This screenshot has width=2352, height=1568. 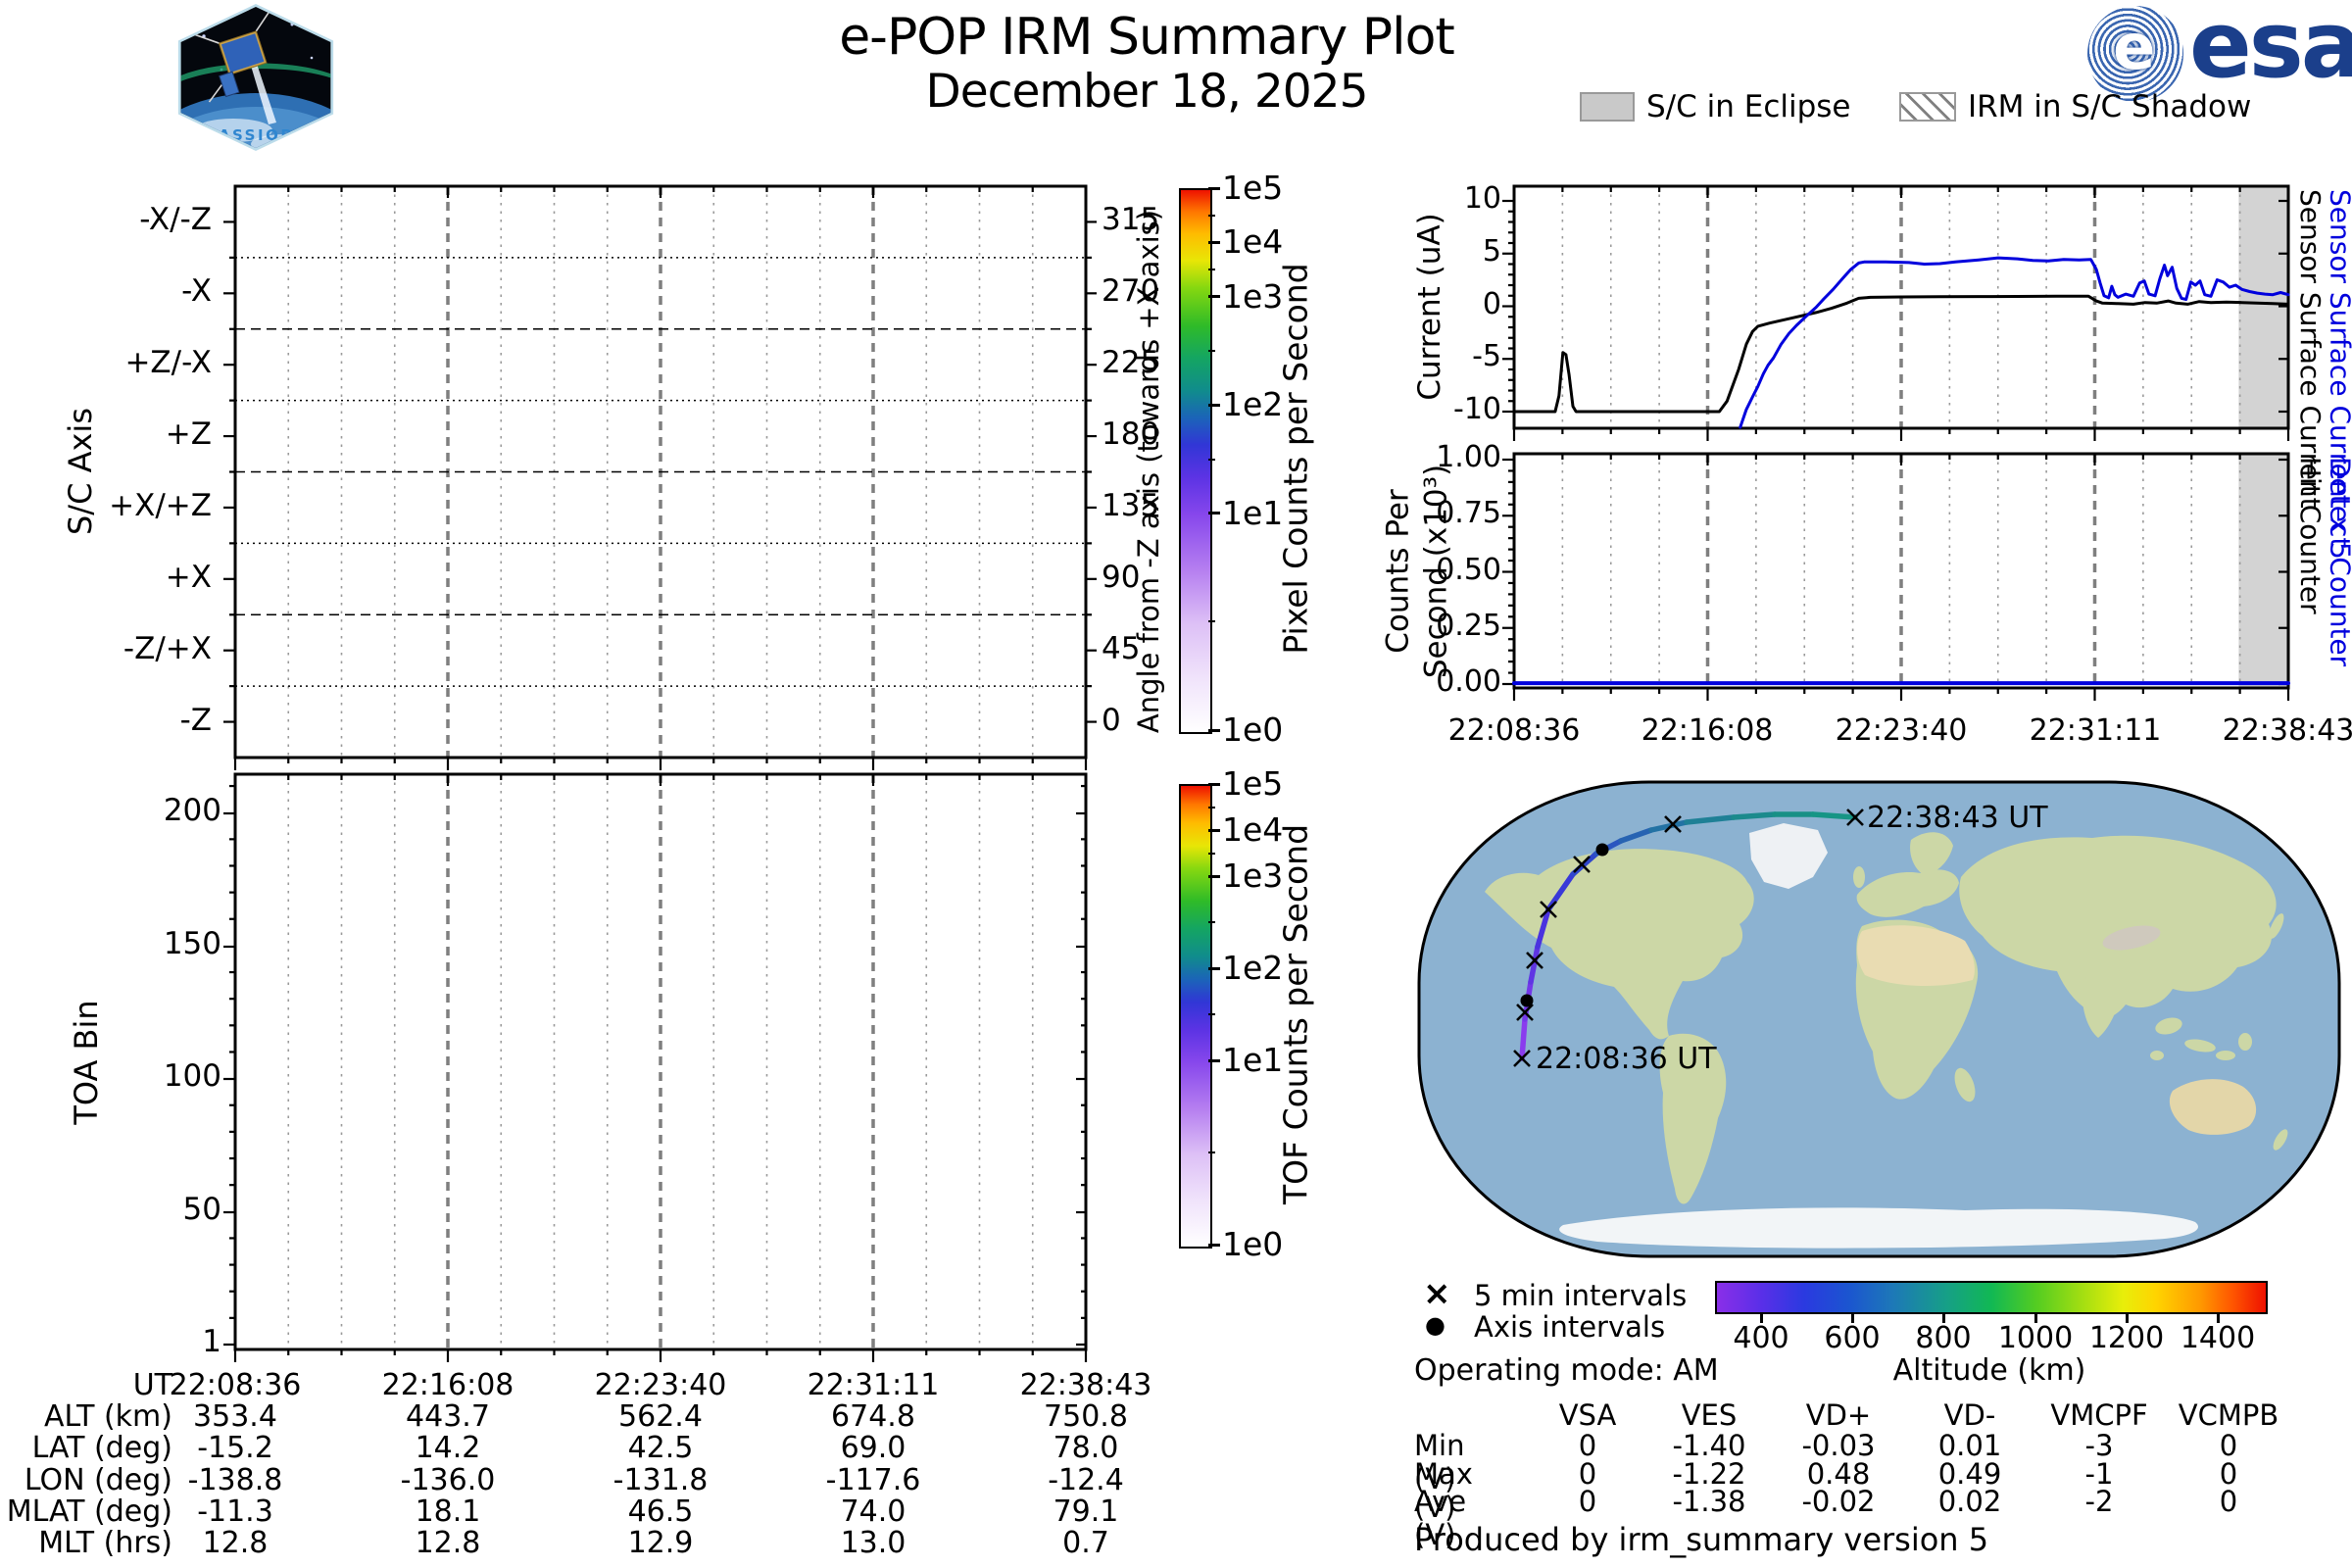 What do you see at coordinates (1969, 1415) in the screenshot?
I see `voltage-column-header: VD-` at bounding box center [1969, 1415].